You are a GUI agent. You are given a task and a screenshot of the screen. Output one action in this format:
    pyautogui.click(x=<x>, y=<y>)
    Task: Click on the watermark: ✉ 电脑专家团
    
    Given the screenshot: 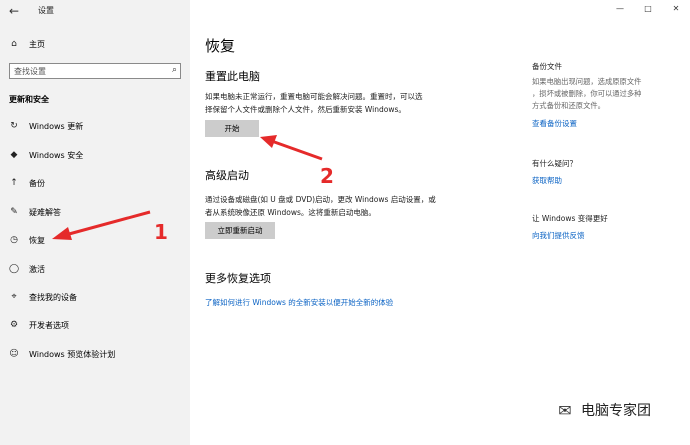 What is the action you would take?
    pyautogui.click(x=603, y=410)
    